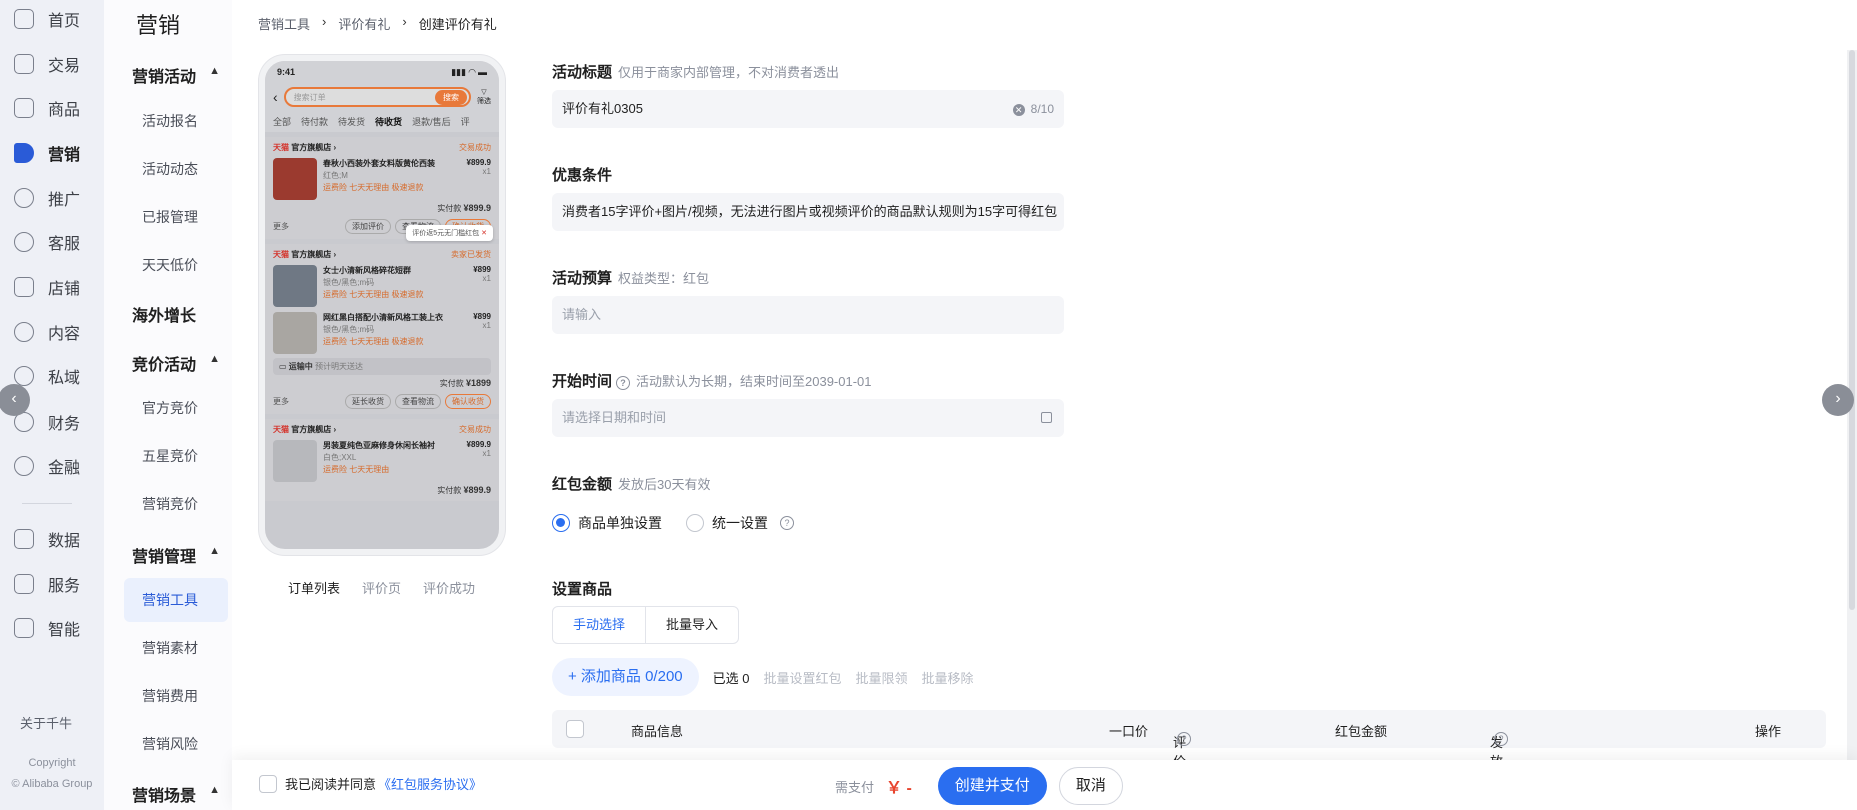 Image resolution: width=1857 pixels, height=810 pixels. What do you see at coordinates (382, 72) in the screenshot?
I see `phone-status-bar: 9:41 ▮▮▮ ◠ ▬` at bounding box center [382, 72].